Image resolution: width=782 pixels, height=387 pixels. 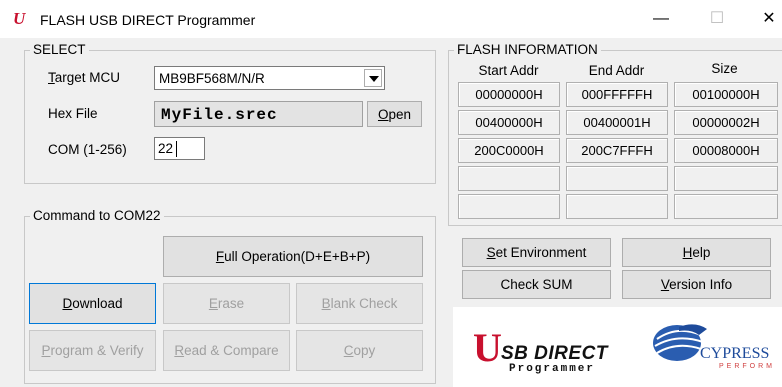 What do you see at coordinates (509, 94) in the screenshot?
I see `table-cell: 00000000H` at bounding box center [509, 94].